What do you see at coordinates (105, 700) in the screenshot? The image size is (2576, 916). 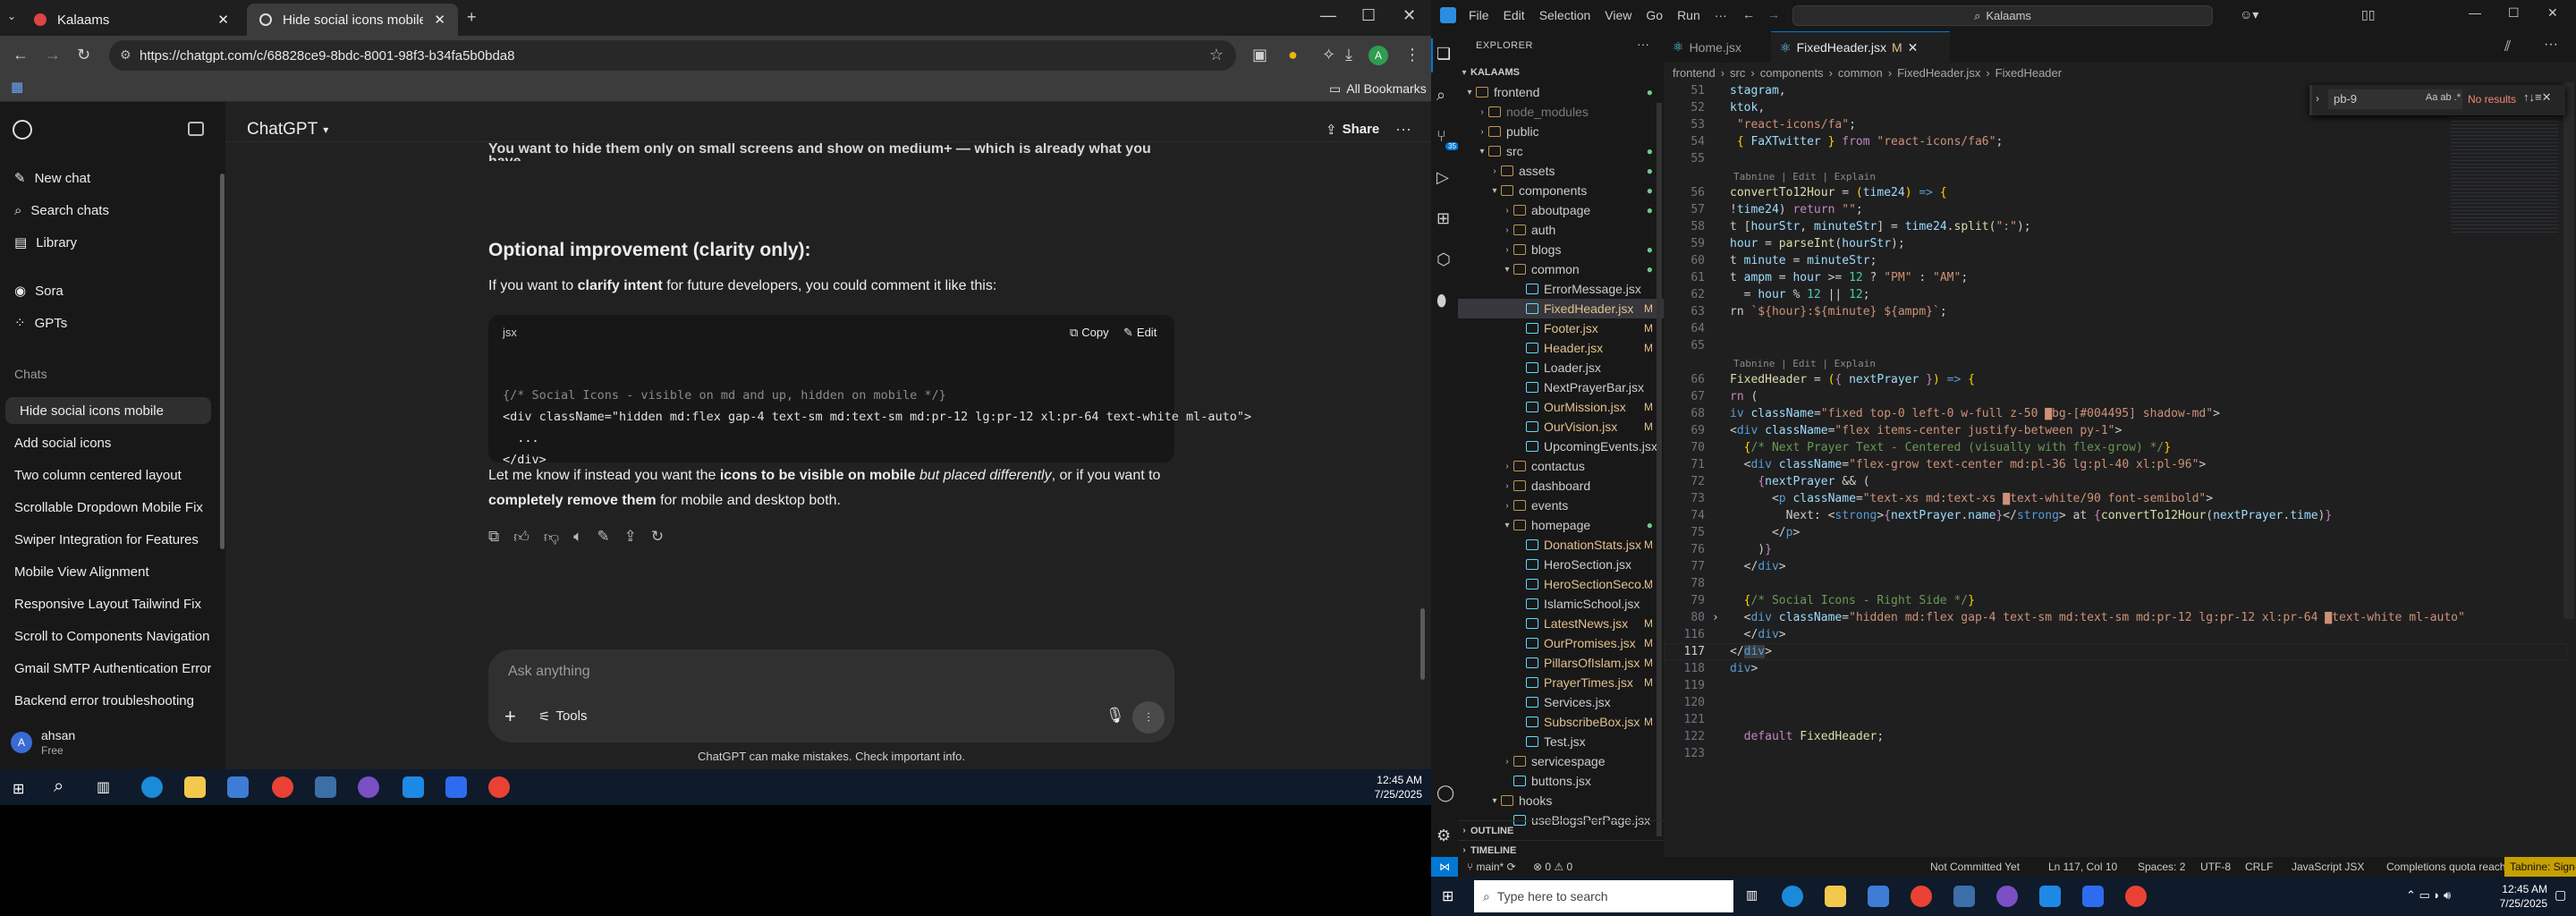 I see `chat-history-item: Backend error troubleshooting` at bounding box center [105, 700].